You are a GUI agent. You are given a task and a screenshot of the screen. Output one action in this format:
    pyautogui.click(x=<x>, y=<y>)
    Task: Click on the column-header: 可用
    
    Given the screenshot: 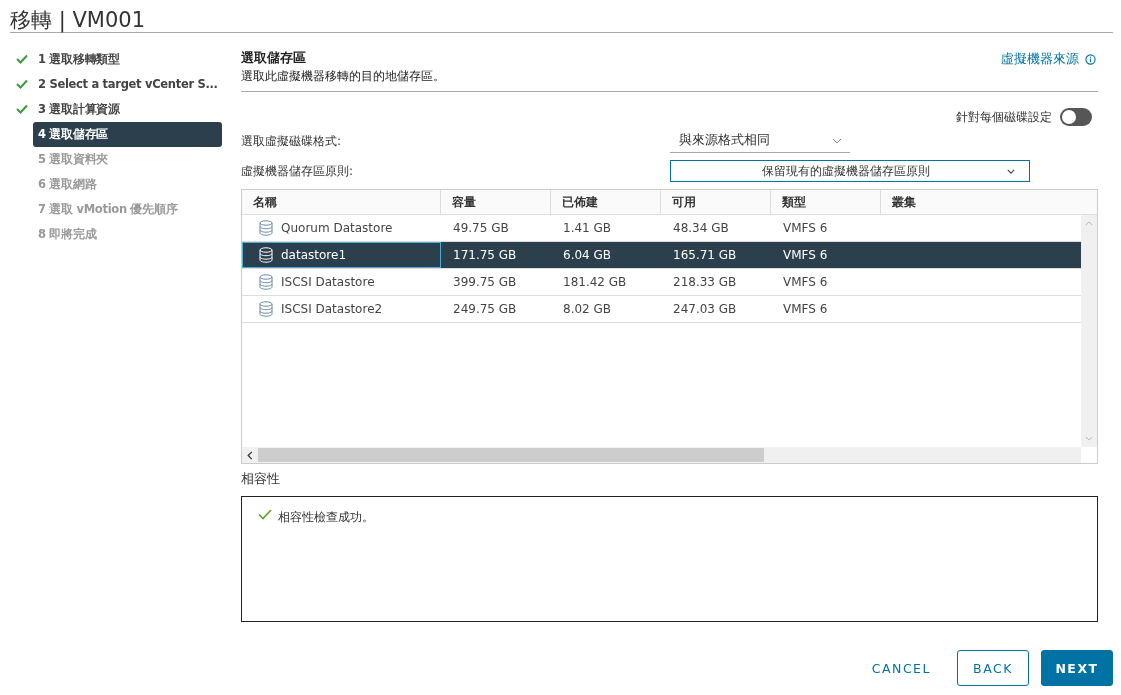 What is the action you would take?
    pyautogui.click(x=716, y=202)
    